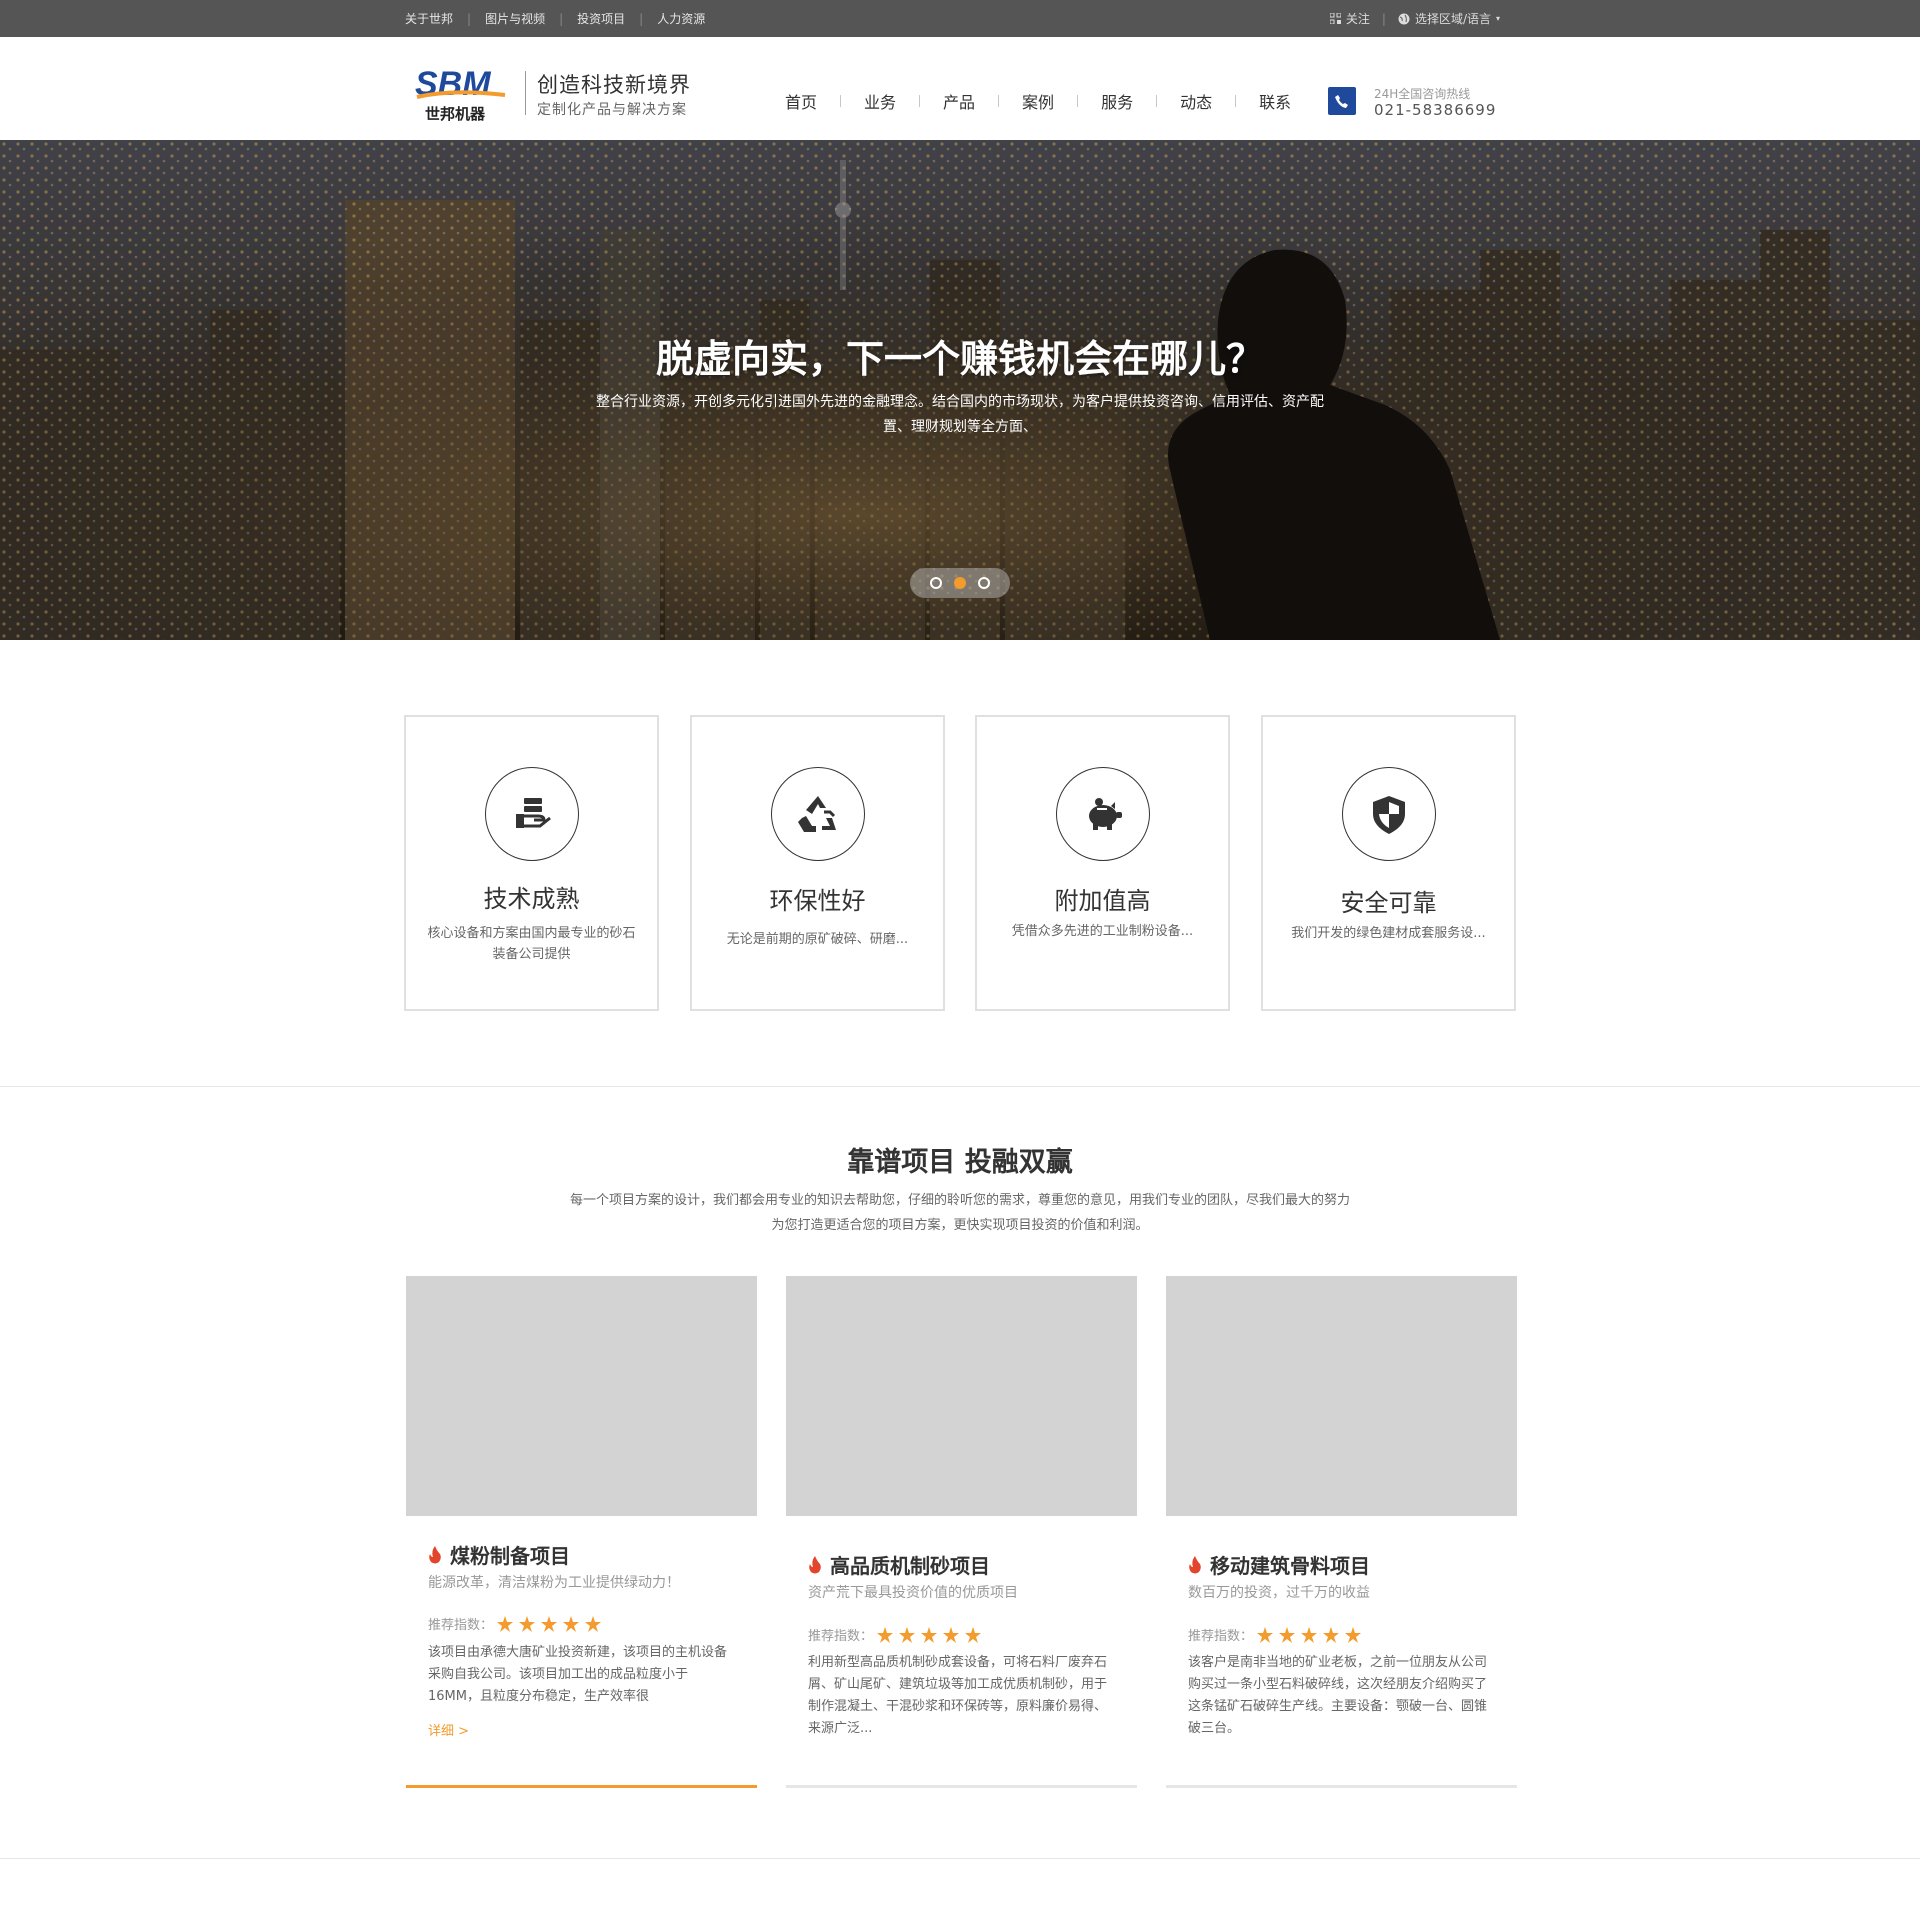 This screenshot has height=1932, width=1920. What do you see at coordinates (1389, 814) in the screenshot?
I see `shield-icon` at bounding box center [1389, 814].